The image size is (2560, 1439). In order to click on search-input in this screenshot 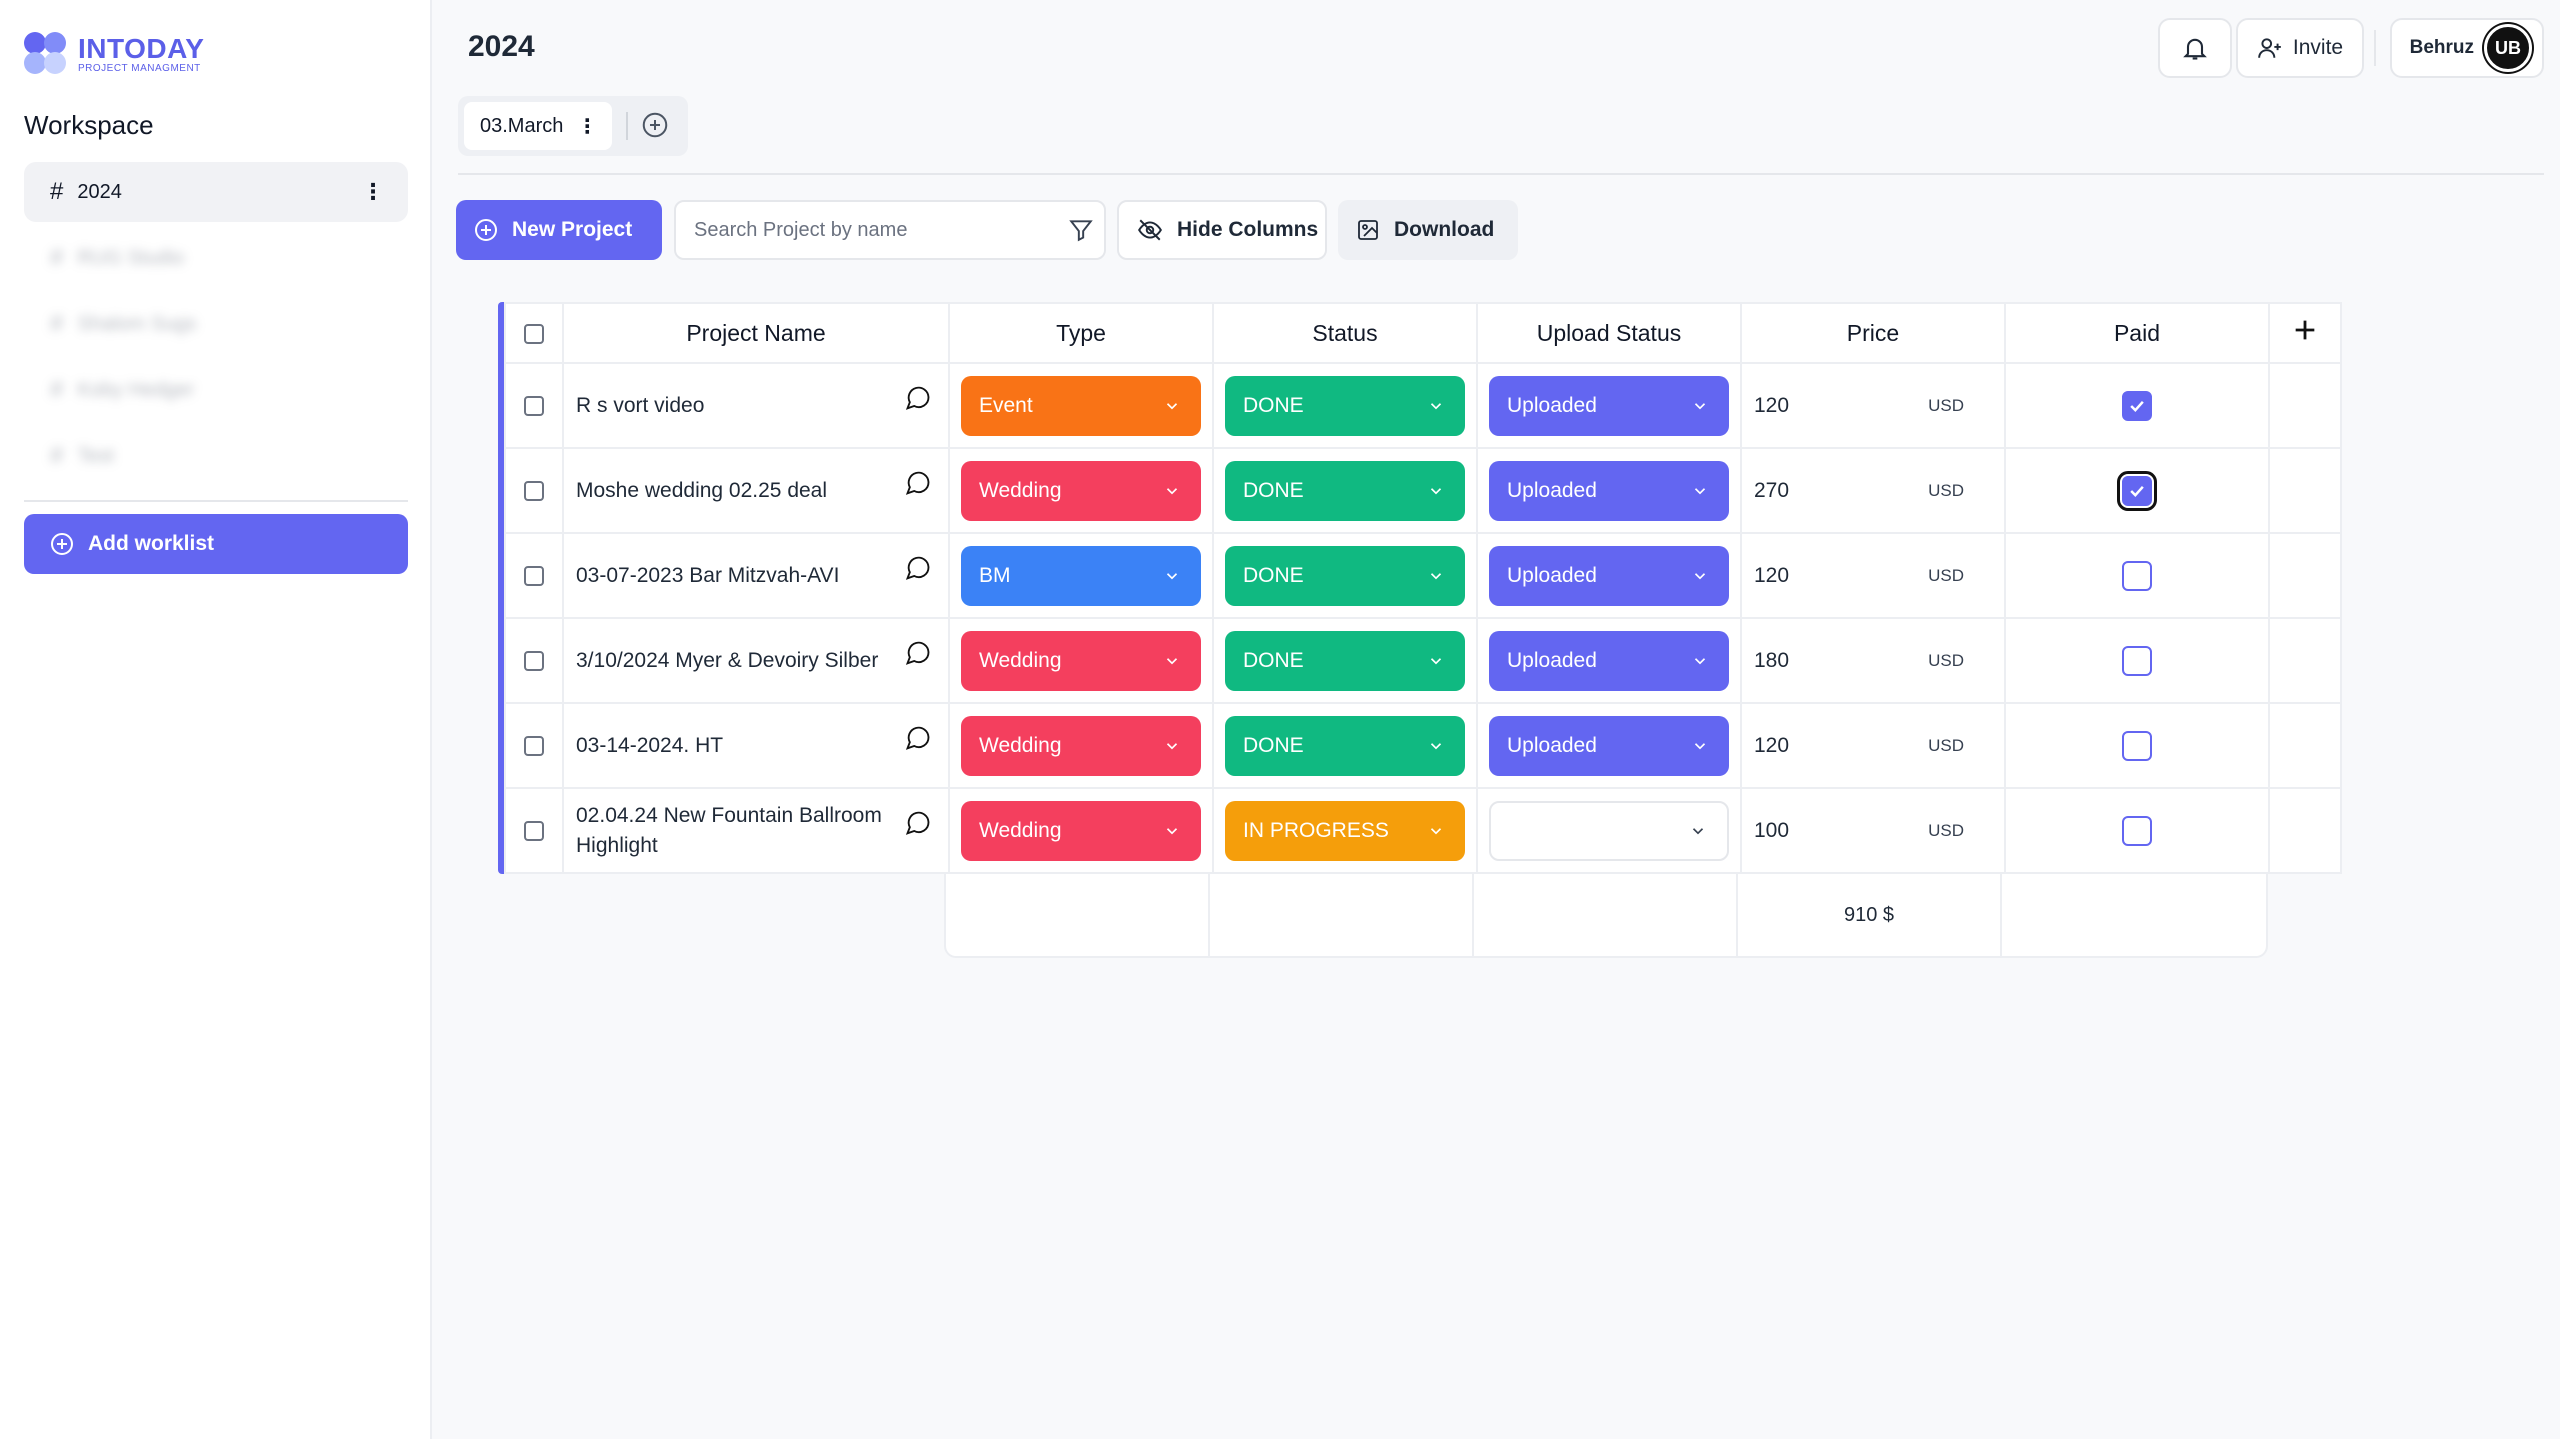, I will do `click(874, 230)`.